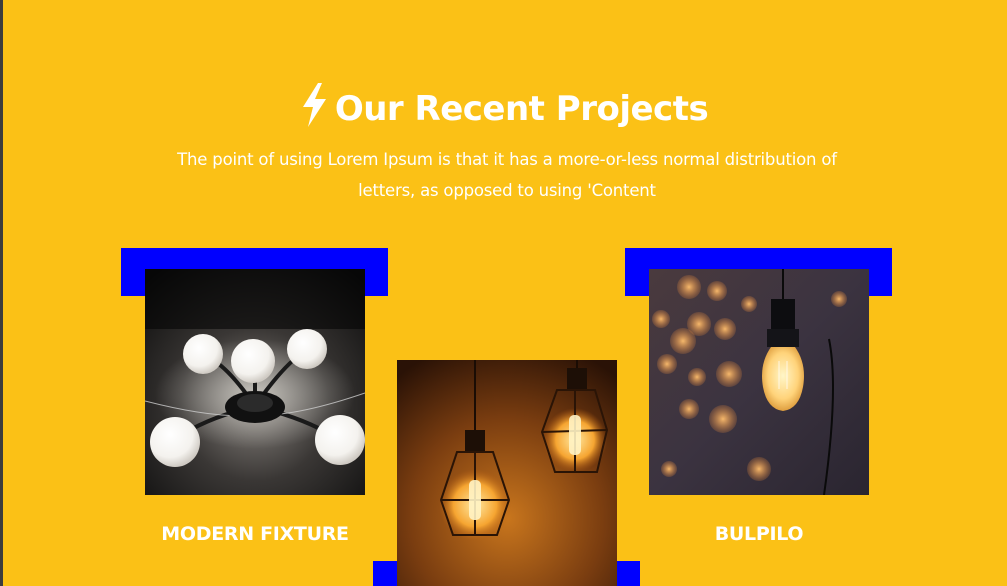 Image resolution: width=1007 pixels, height=586 pixels. What do you see at coordinates (759, 534) in the screenshot?
I see `project-title: BULPILO` at bounding box center [759, 534].